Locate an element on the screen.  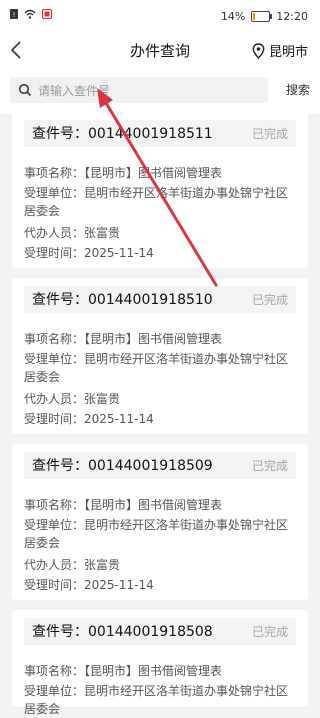
record-header: 查件号：00144001918510 已完成 is located at coordinates (160, 299).